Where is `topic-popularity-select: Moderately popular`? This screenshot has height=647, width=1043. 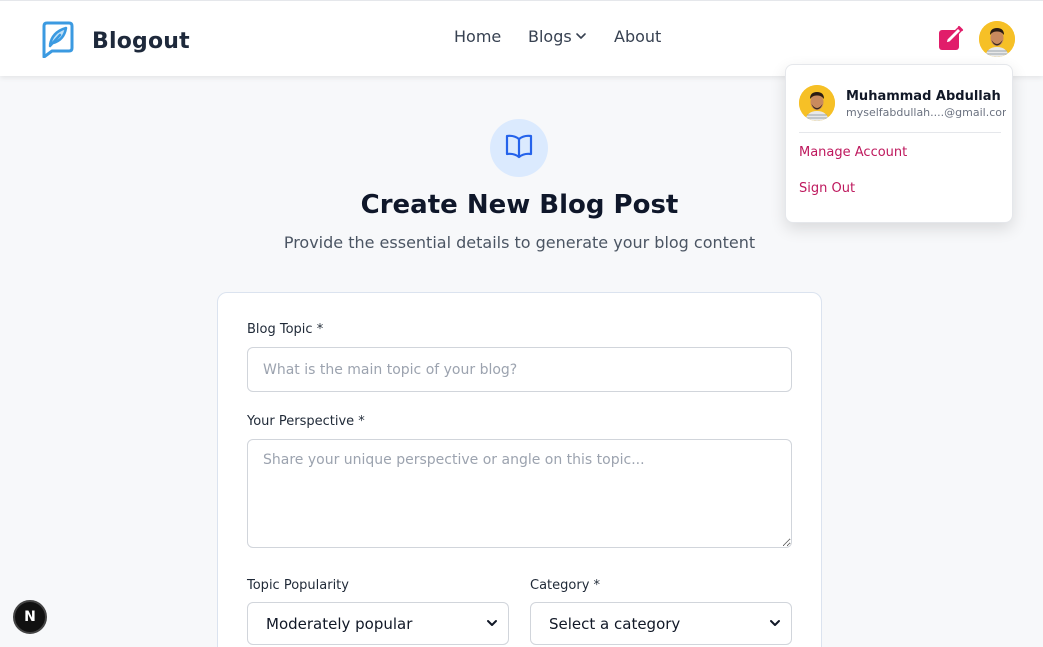 topic-popularity-select: Moderately popular is located at coordinates (378, 623).